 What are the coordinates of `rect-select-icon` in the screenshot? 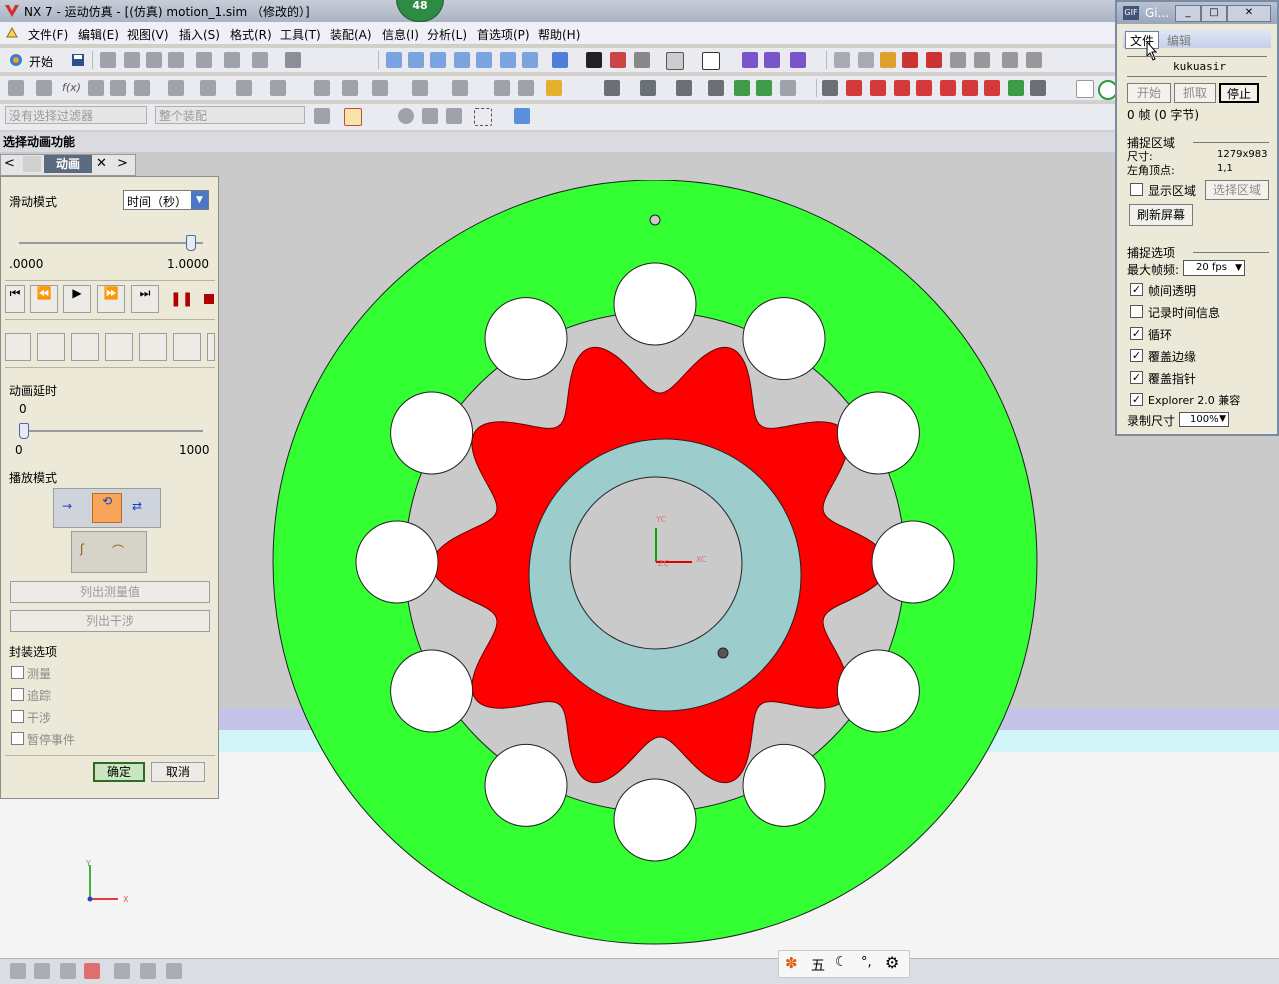 It's located at (483, 117).